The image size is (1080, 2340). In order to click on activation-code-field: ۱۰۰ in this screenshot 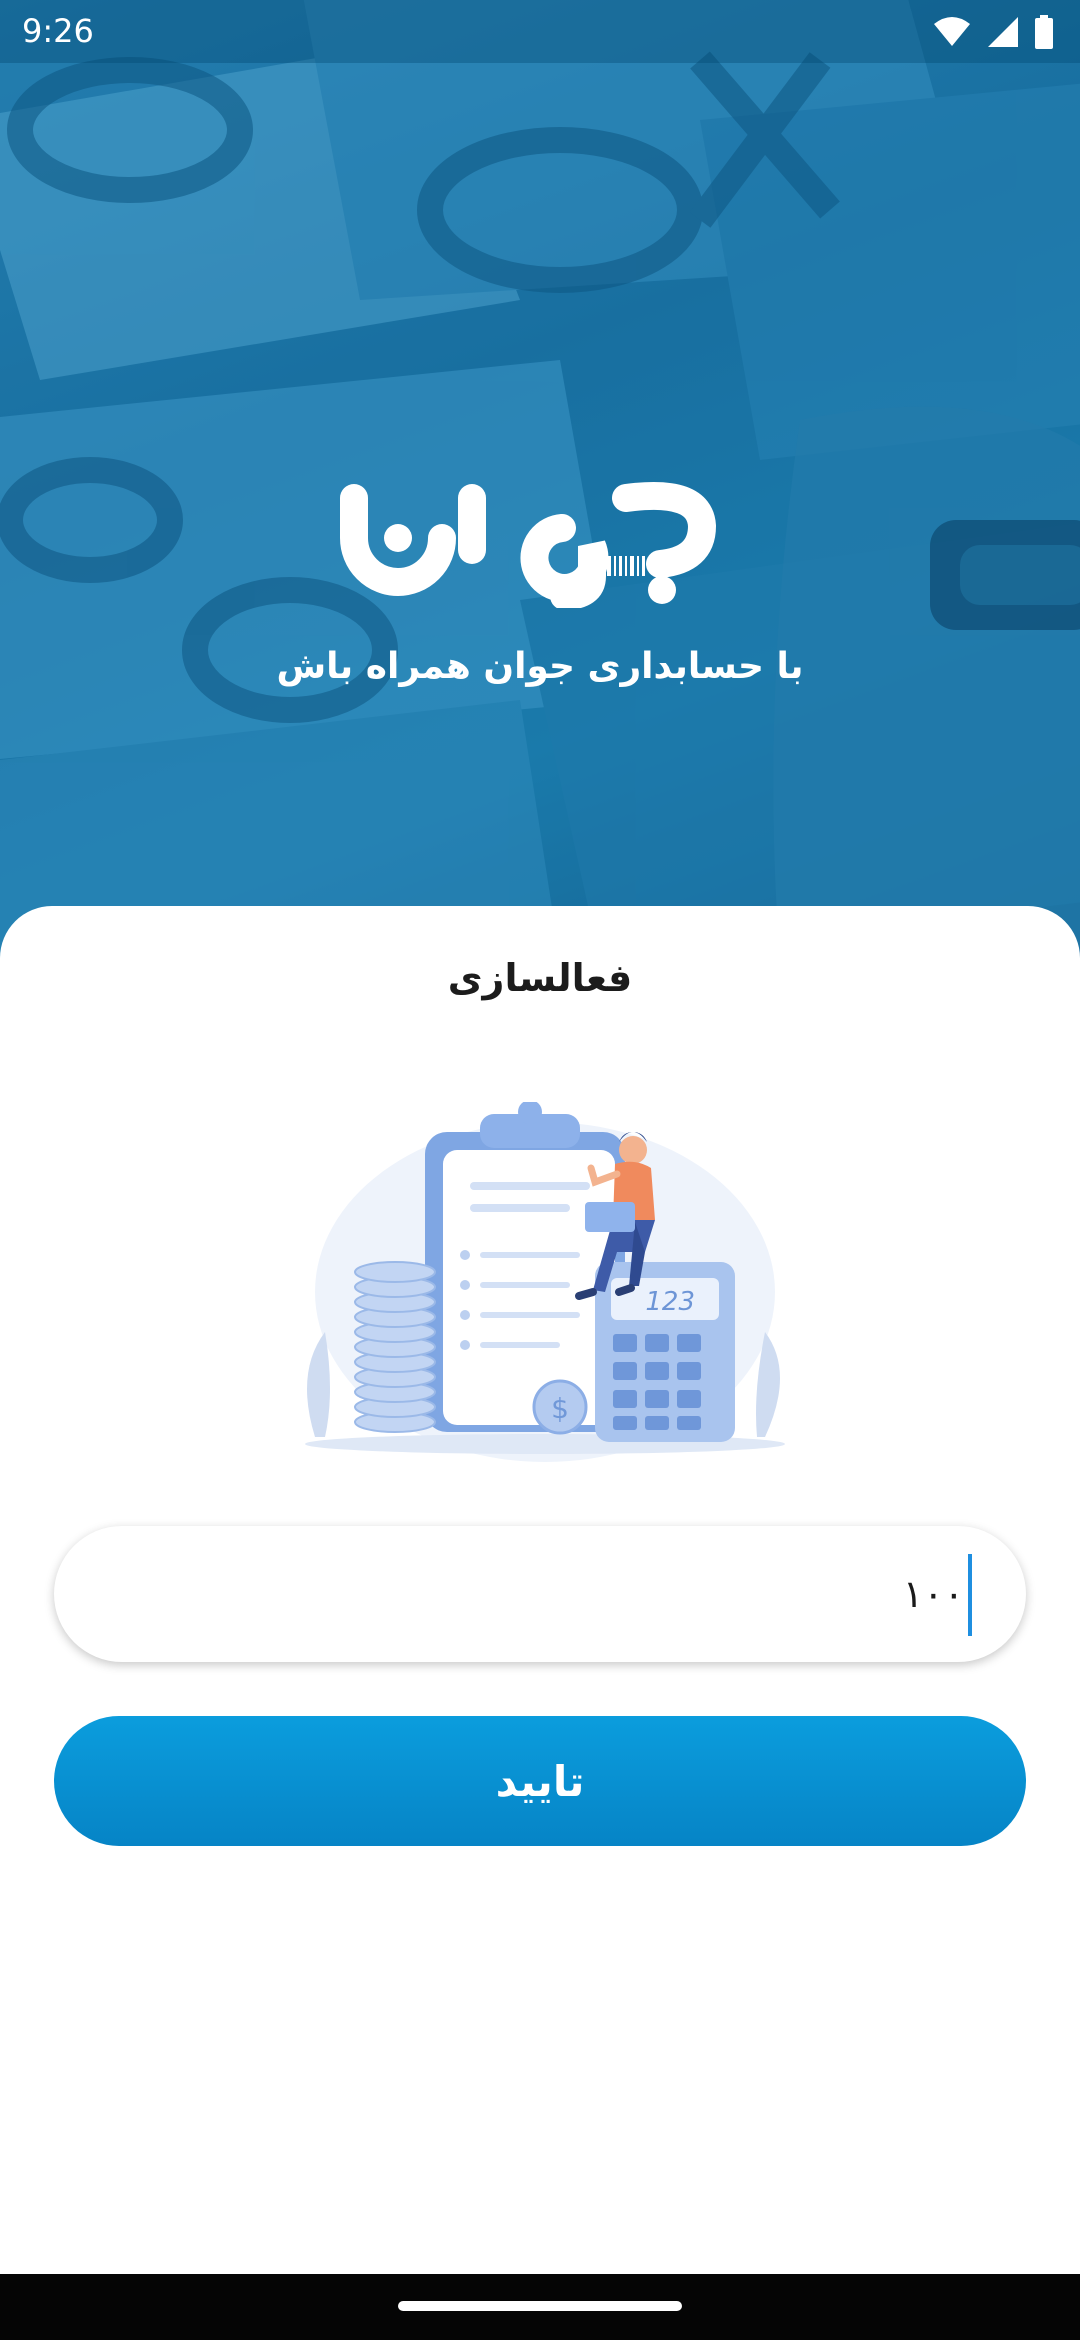, I will do `click(540, 1594)`.